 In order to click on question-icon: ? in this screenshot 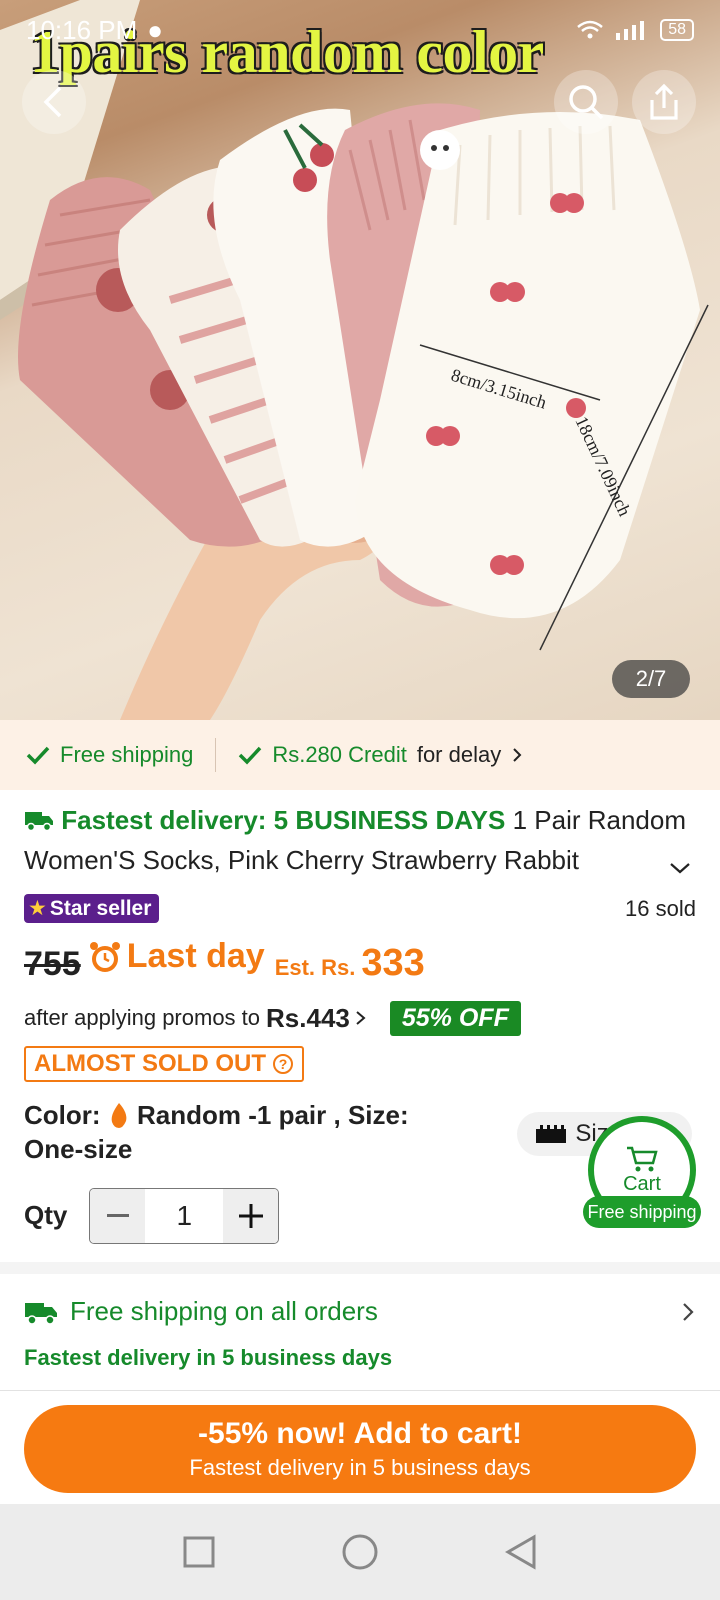, I will do `click(282, 1063)`.